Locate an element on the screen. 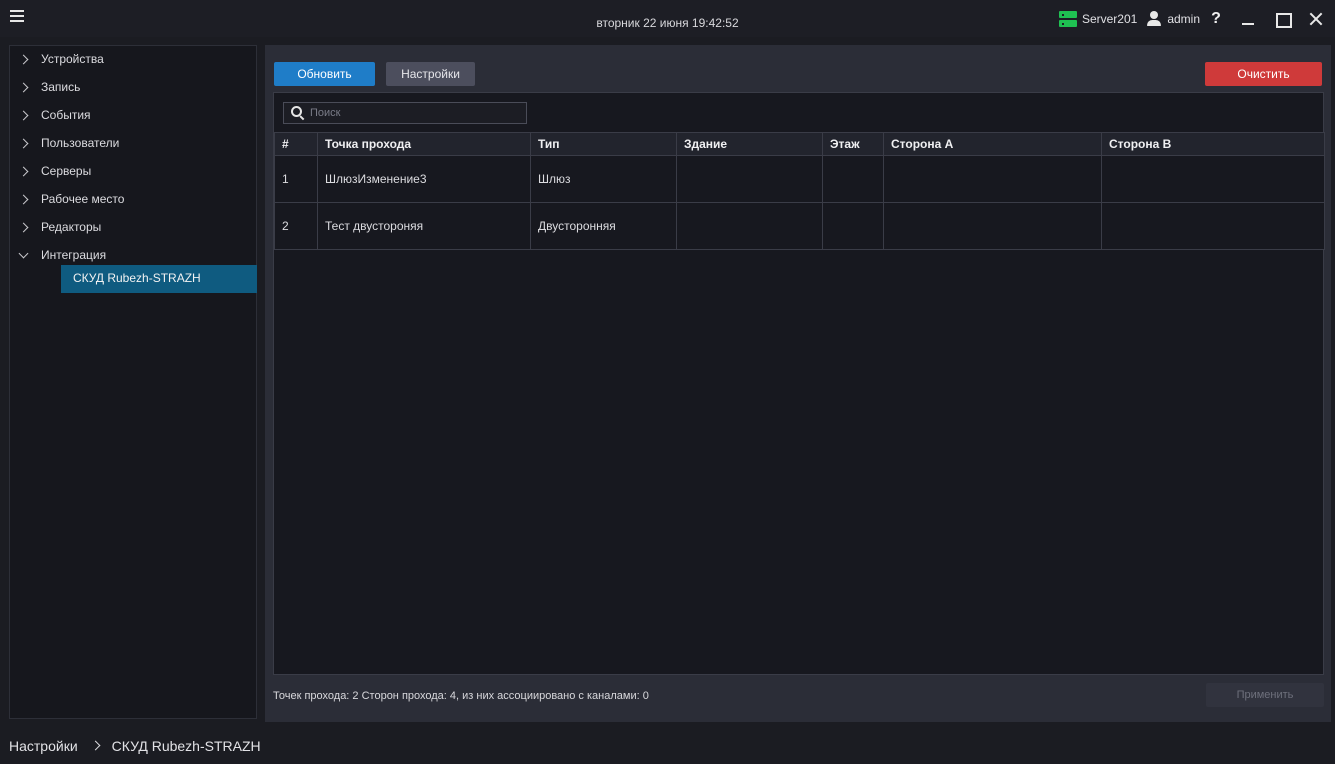 The height and width of the screenshot is (764, 1335). clear-button: Очистить is located at coordinates (1263, 74).